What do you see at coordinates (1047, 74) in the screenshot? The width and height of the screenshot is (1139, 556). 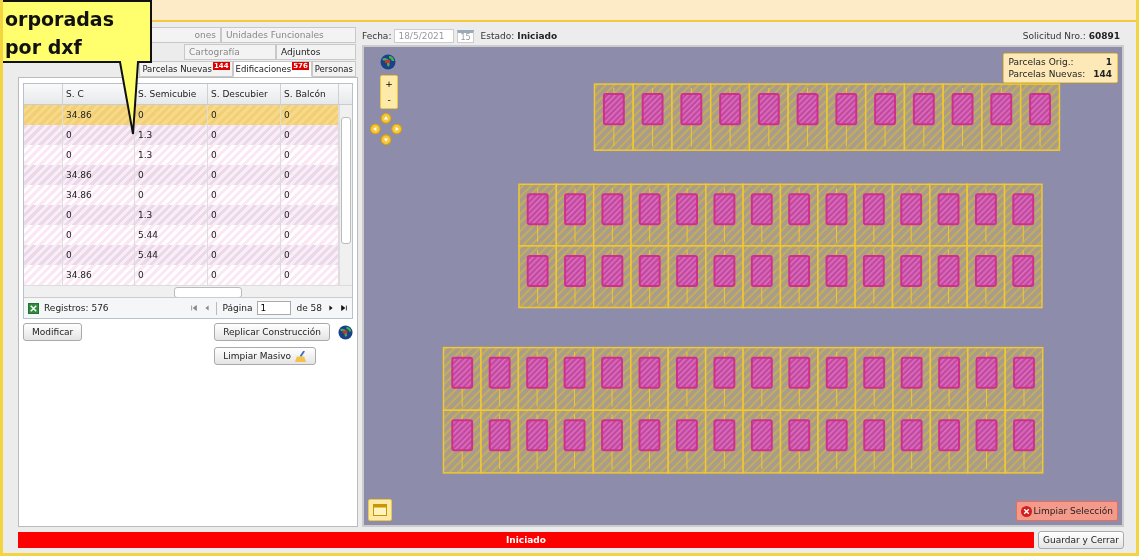 I see `summary-label: Parcelas Nuevas:` at bounding box center [1047, 74].